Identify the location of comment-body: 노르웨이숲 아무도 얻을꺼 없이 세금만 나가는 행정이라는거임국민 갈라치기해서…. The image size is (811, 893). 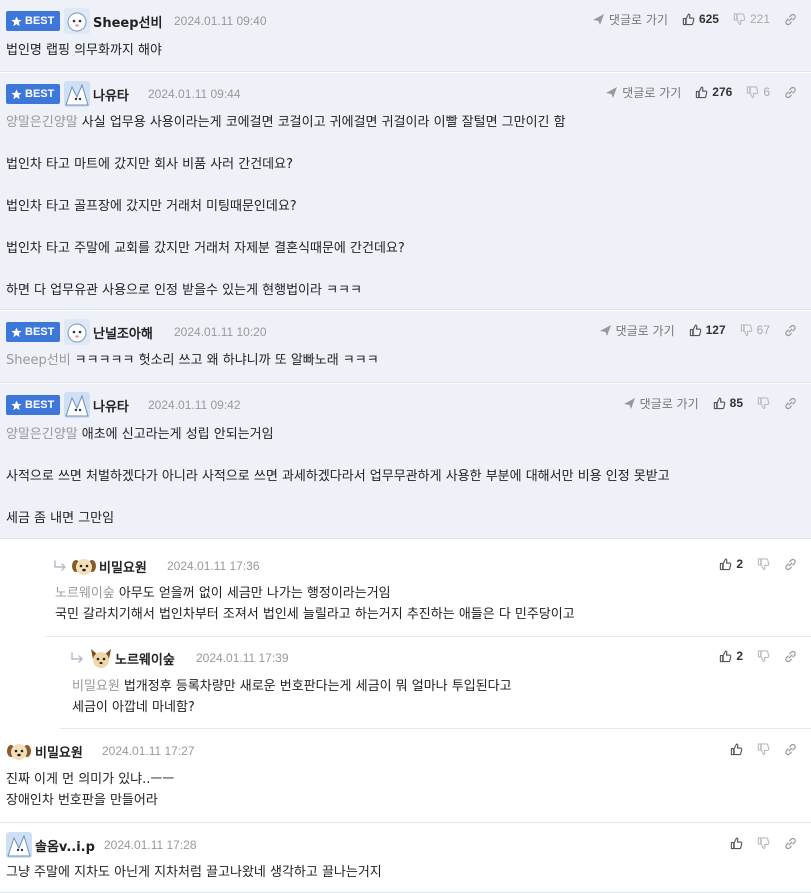
(426, 604).